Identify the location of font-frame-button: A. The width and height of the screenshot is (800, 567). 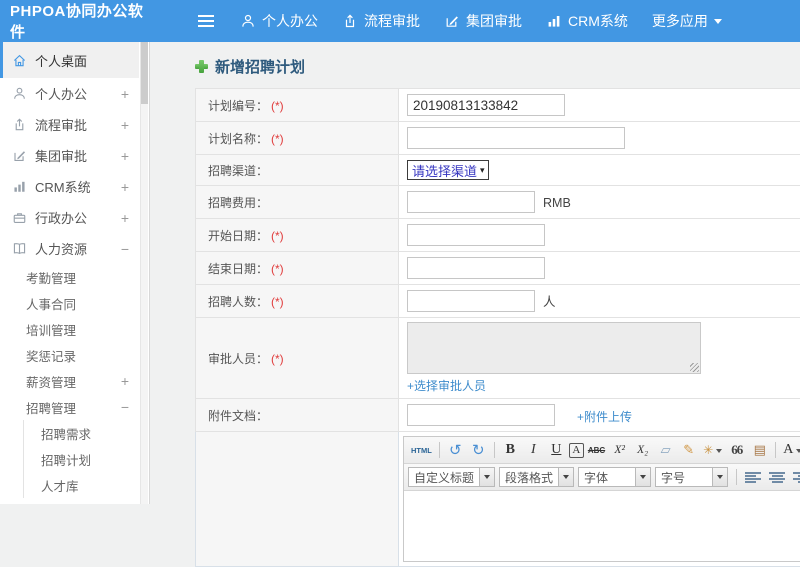
(576, 450).